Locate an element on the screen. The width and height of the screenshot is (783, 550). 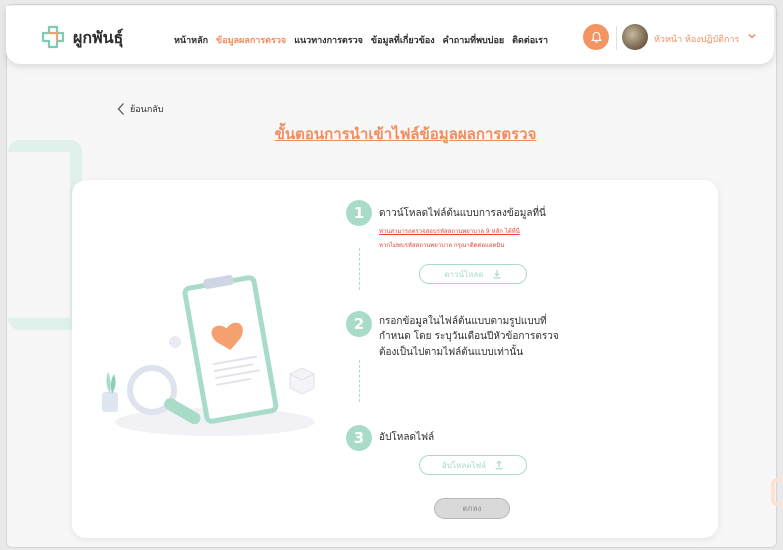
download-button: ดาวน์โหลด is located at coordinates (473, 274).